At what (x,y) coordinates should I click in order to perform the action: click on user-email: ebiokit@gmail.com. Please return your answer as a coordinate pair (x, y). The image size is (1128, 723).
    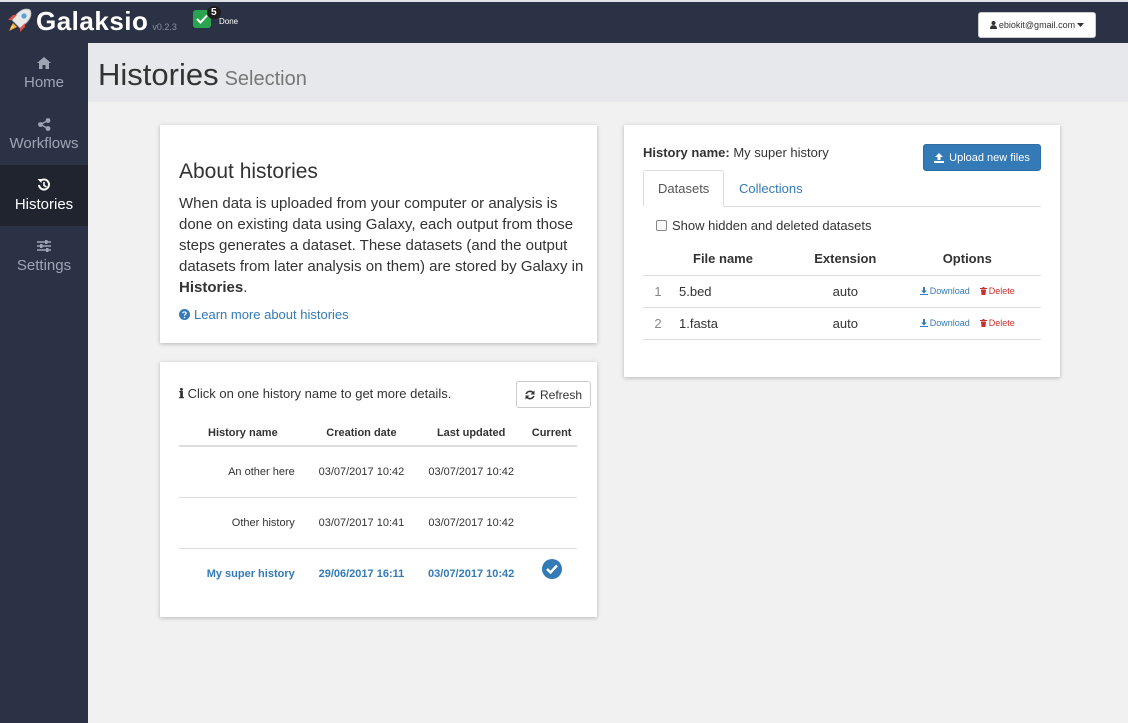
    Looking at the image, I should click on (1037, 25).